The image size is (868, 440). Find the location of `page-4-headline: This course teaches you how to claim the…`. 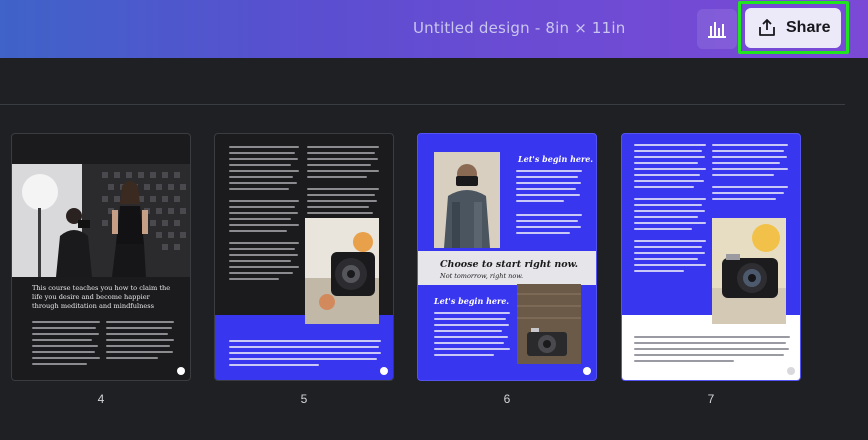

page-4-headline: This course teaches you how to claim the… is located at coordinates (101, 297).